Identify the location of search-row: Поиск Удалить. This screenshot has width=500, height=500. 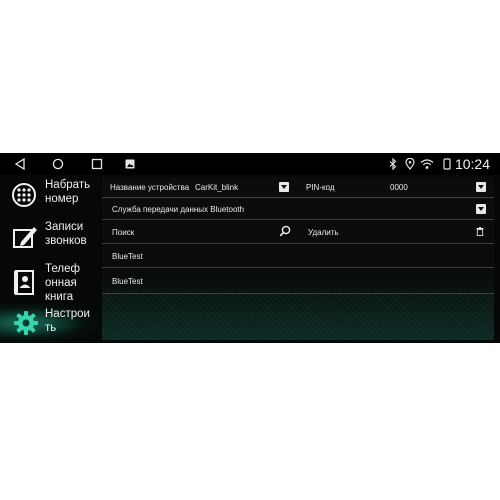
(298, 232).